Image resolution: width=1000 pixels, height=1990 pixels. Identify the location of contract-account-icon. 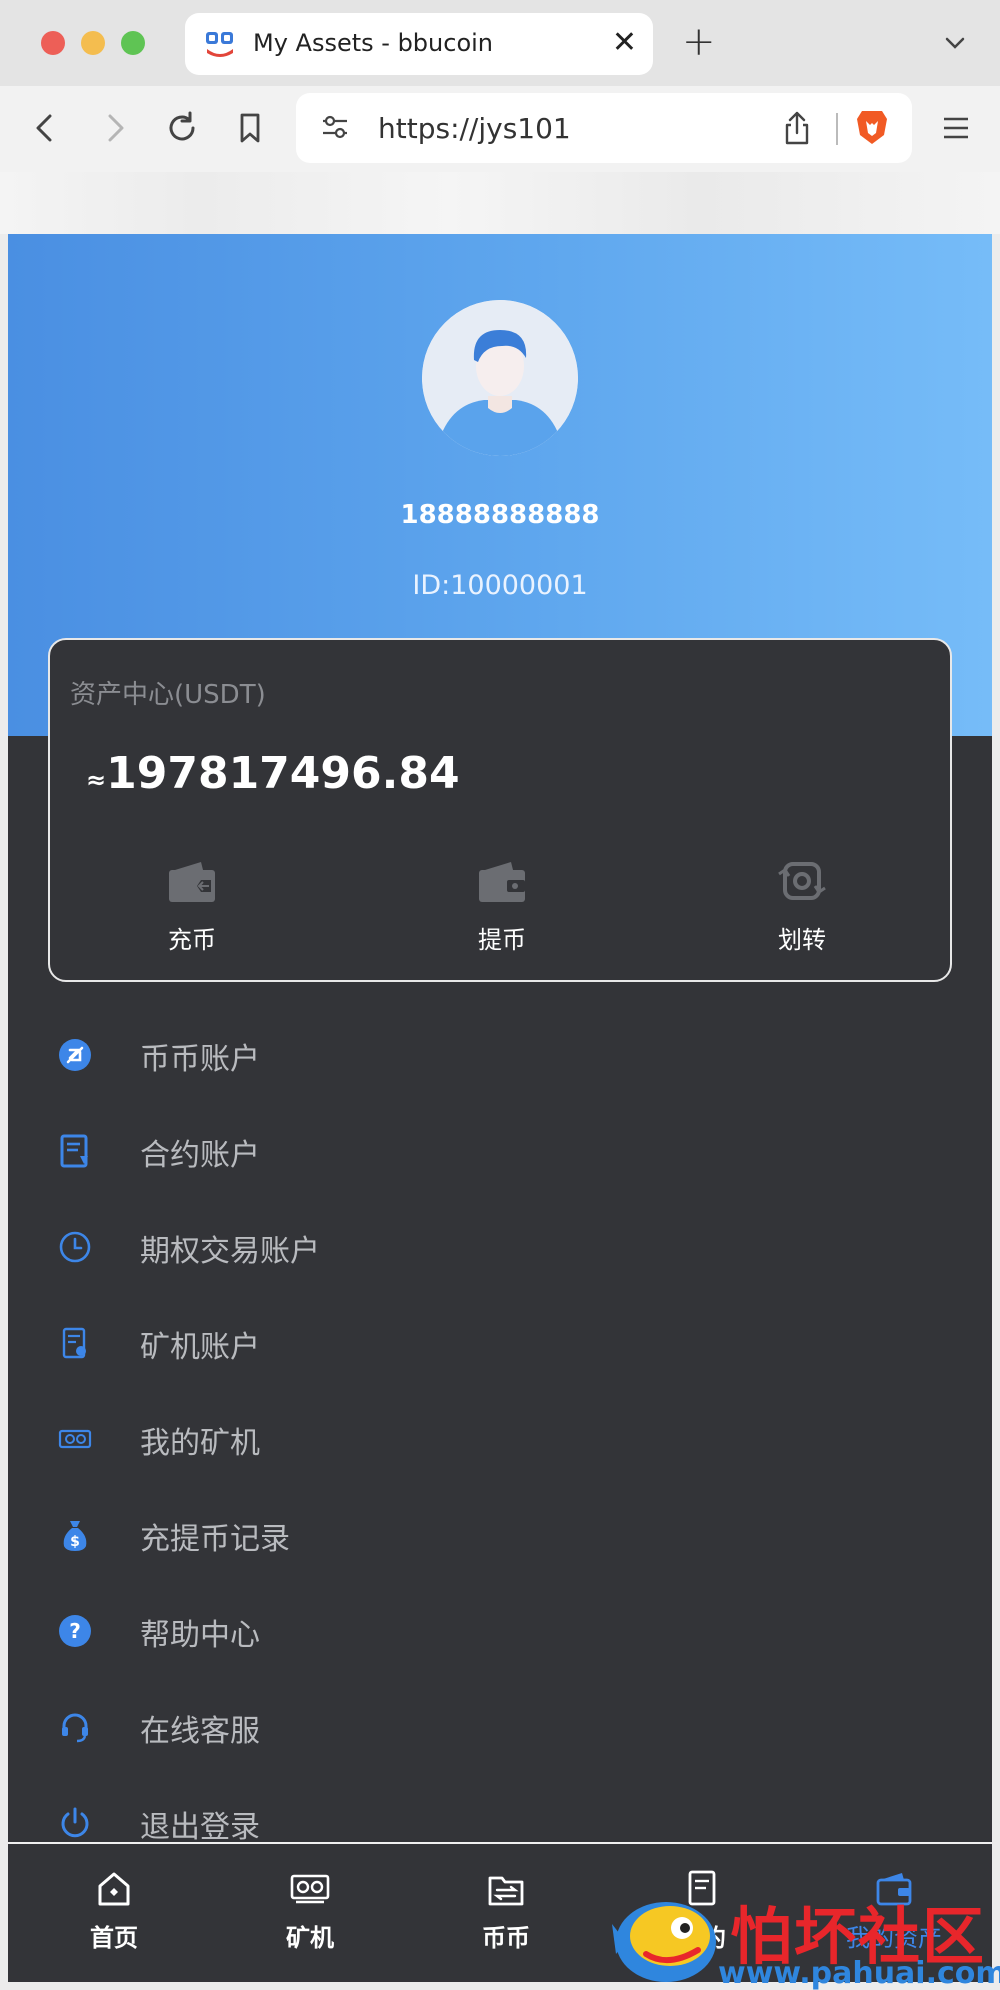
(74, 1151).